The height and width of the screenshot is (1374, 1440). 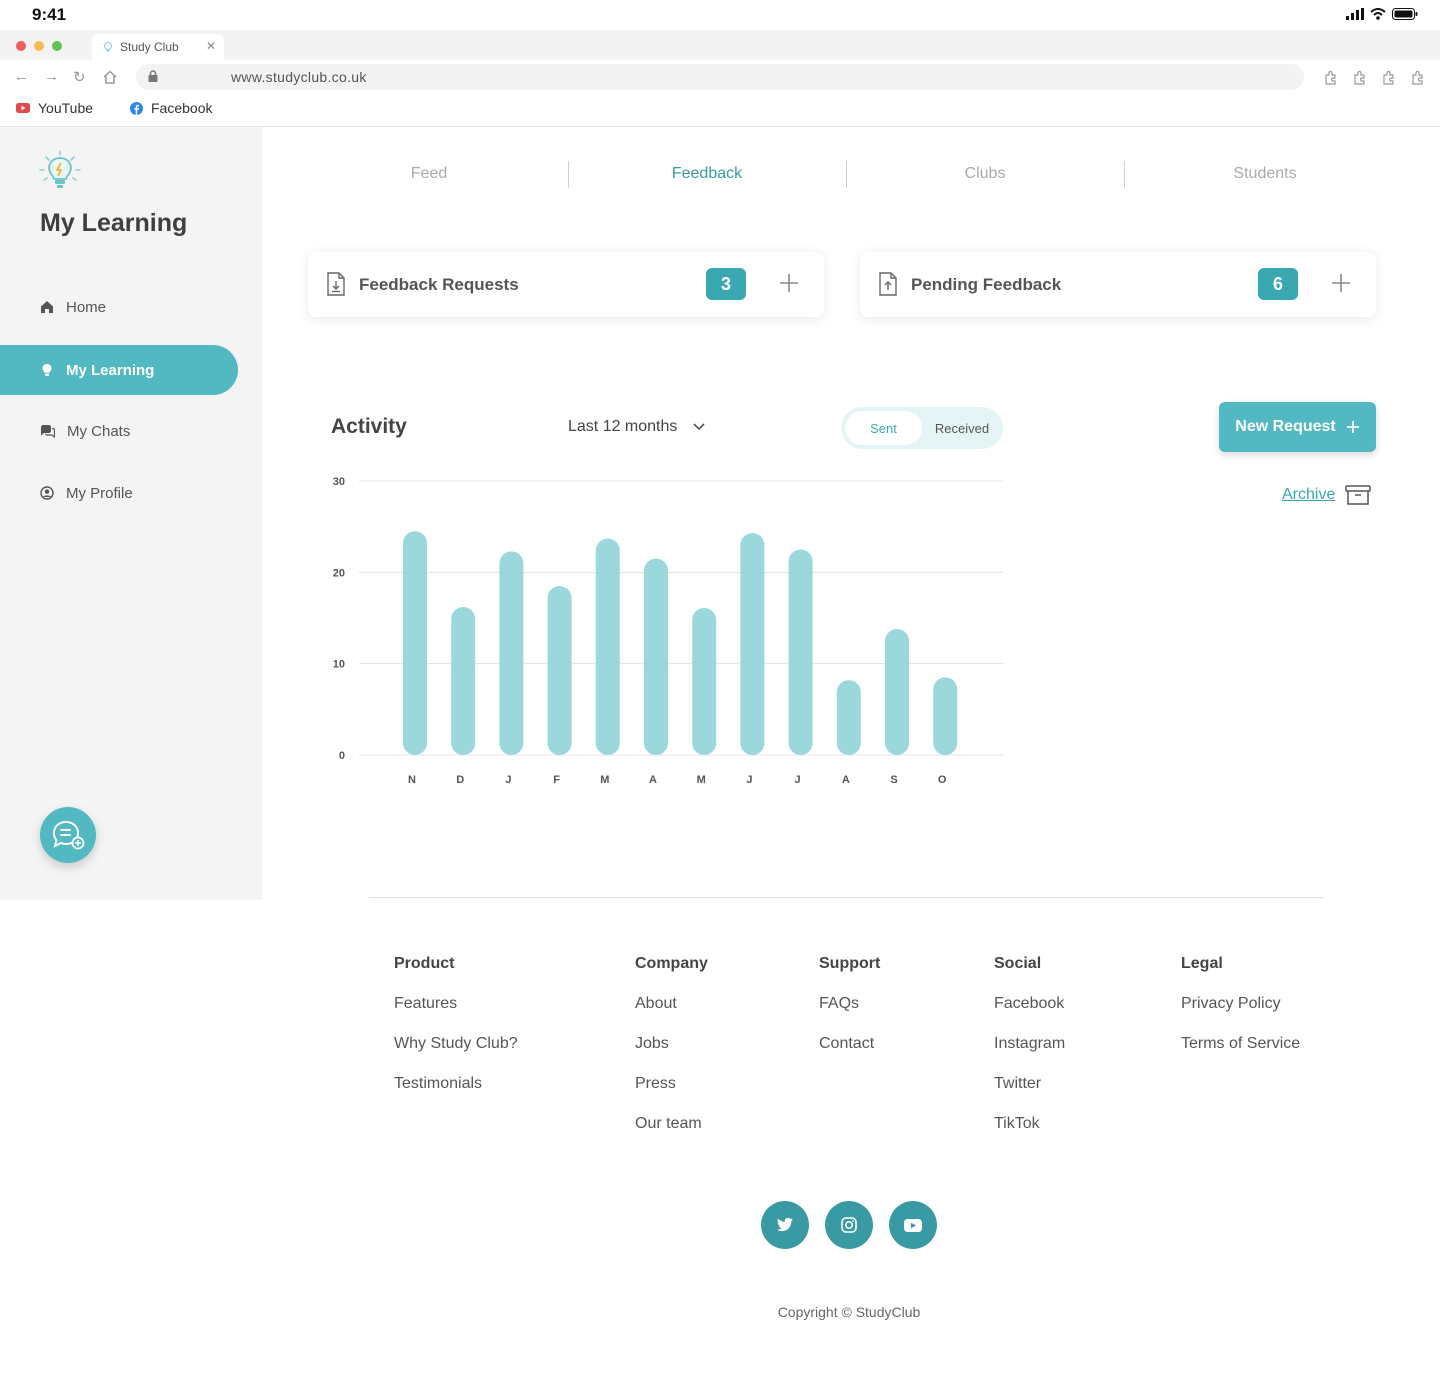 I want to click on footer-link: Instagram, so click(x=1029, y=1055).